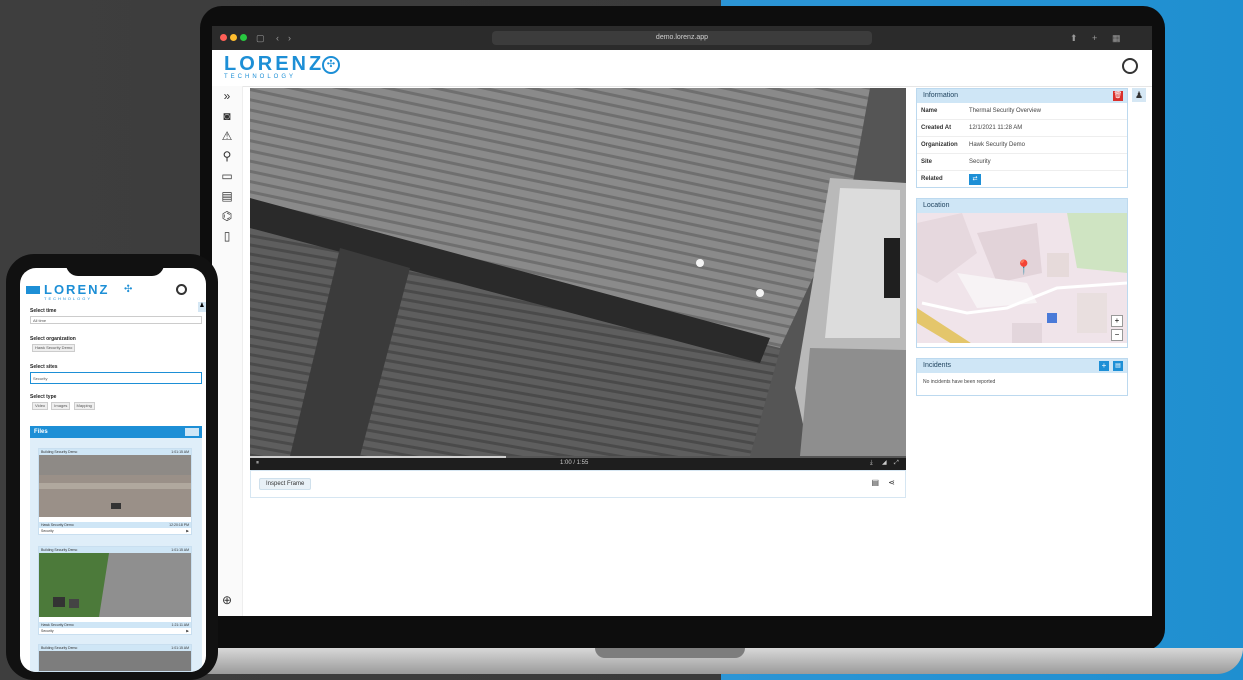 This screenshot has height=680, width=1243. What do you see at coordinates (181, 289) in the screenshot?
I see `phone-user-avatar-icon` at bounding box center [181, 289].